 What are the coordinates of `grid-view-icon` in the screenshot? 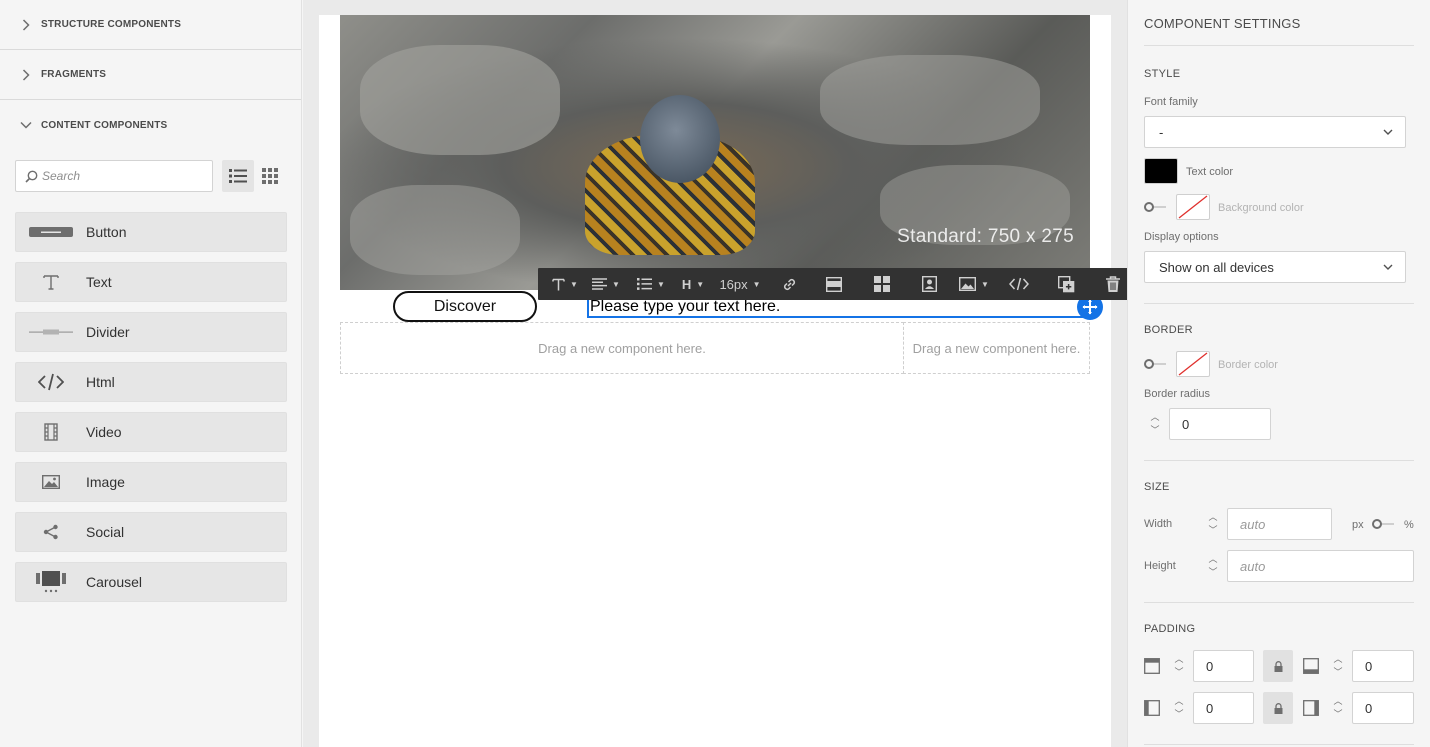 It's located at (270, 176).